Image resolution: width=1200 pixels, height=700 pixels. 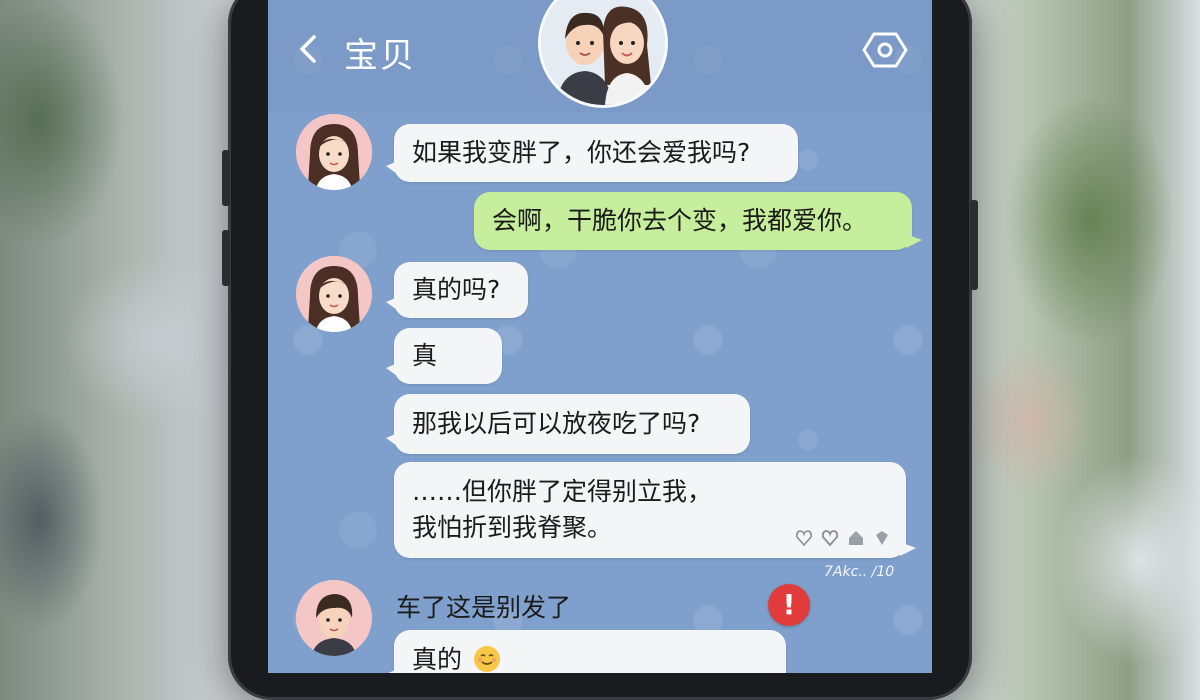 I want to click on message-bubble: 如果我变胖了，你还会爱我吗?, so click(x=592, y=153).